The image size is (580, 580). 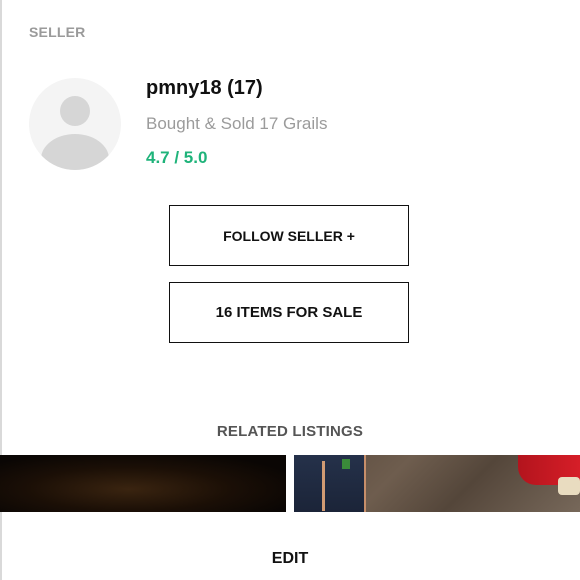 I want to click on seller-avatar, so click(x=75, y=124).